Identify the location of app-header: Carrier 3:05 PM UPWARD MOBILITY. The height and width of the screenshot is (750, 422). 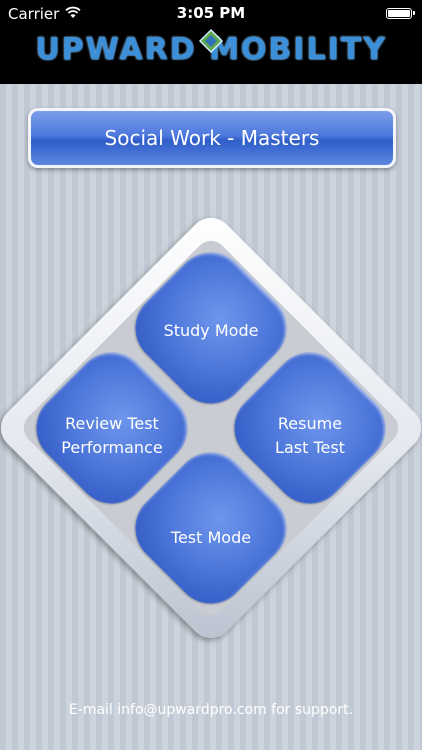
(211, 42).